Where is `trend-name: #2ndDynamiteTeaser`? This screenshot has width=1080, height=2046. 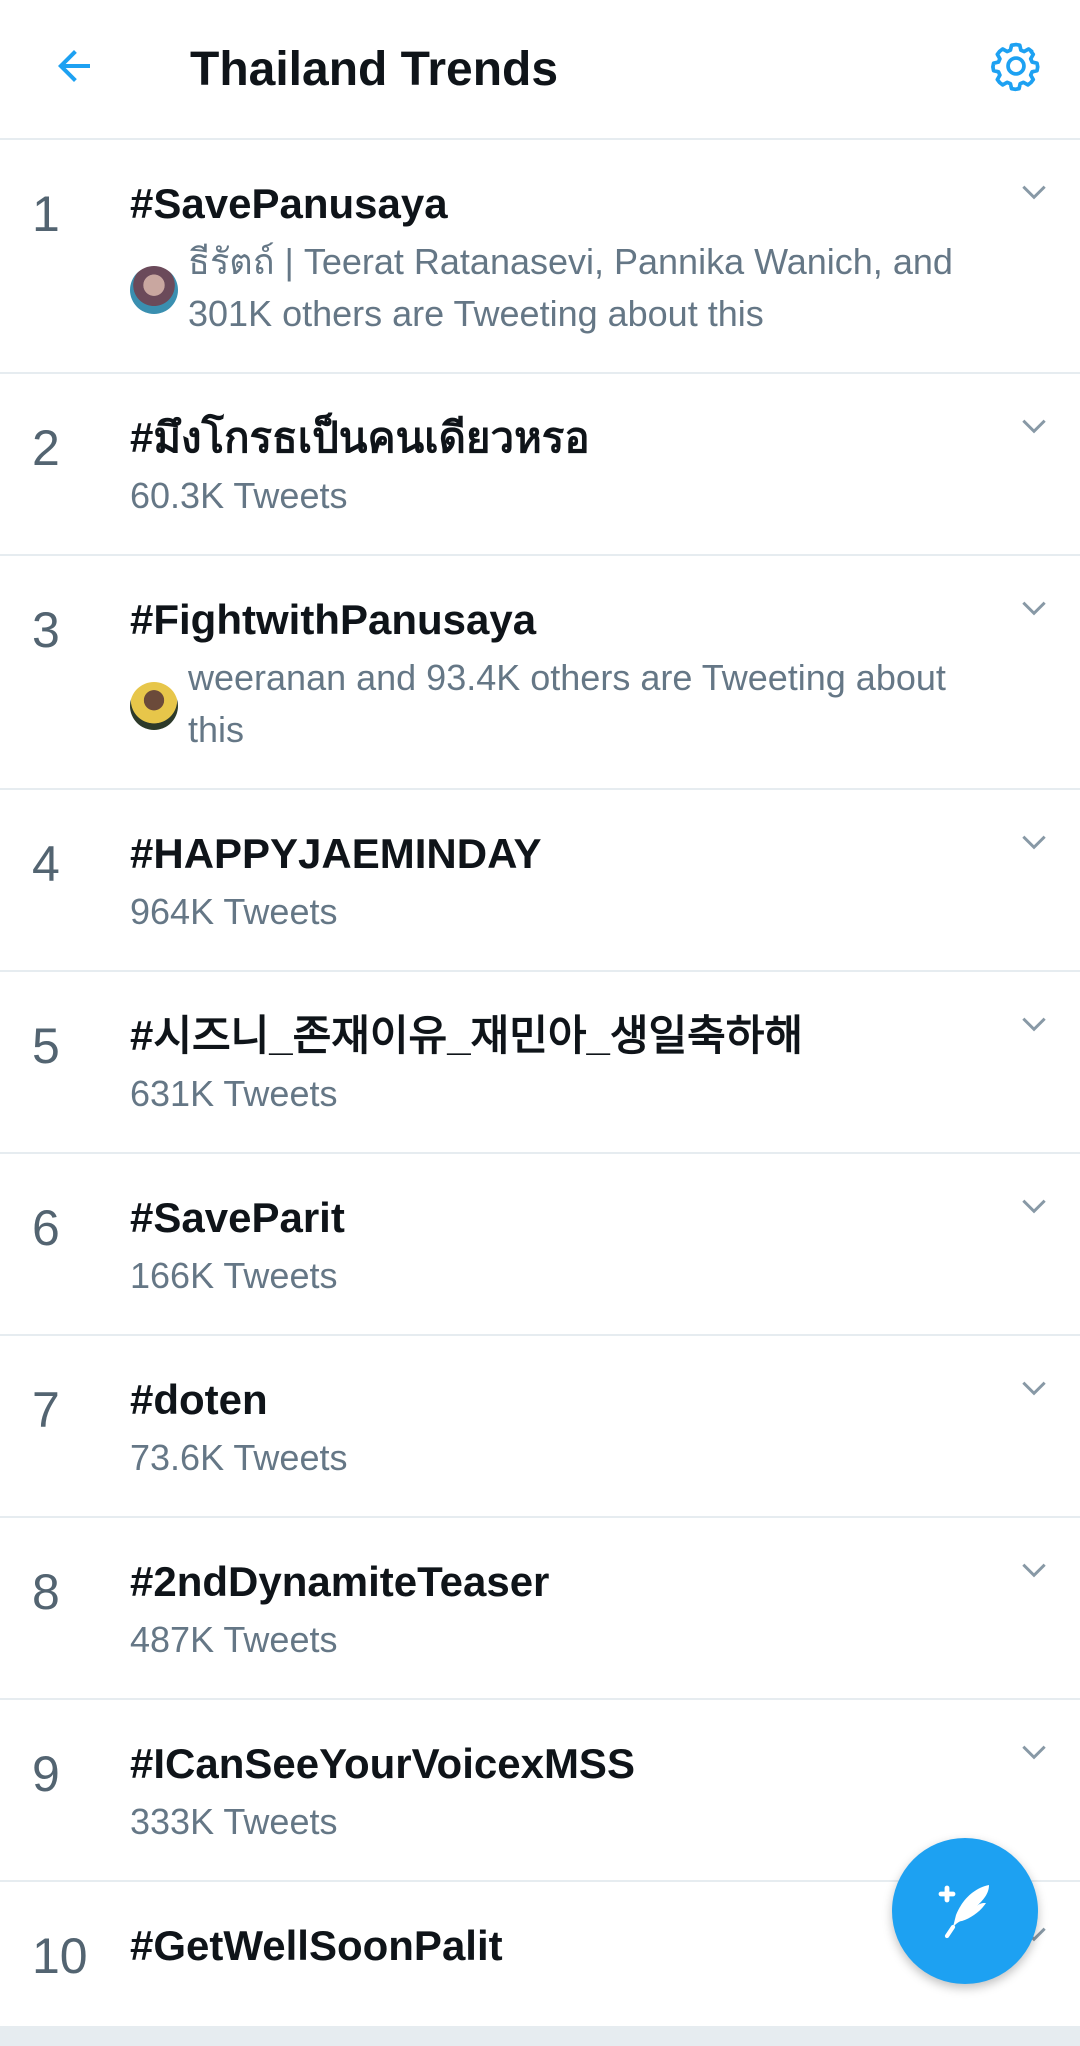 trend-name: #2ndDynamiteTeaser is located at coordinates (340, 1581).